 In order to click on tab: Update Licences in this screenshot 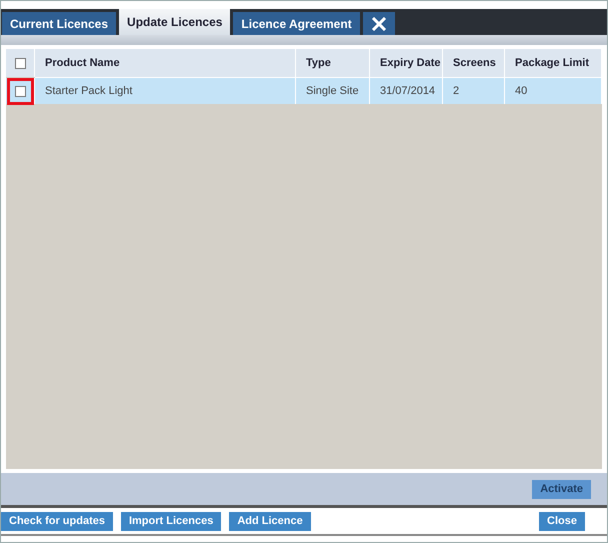, I will do `click(174, 22)`.